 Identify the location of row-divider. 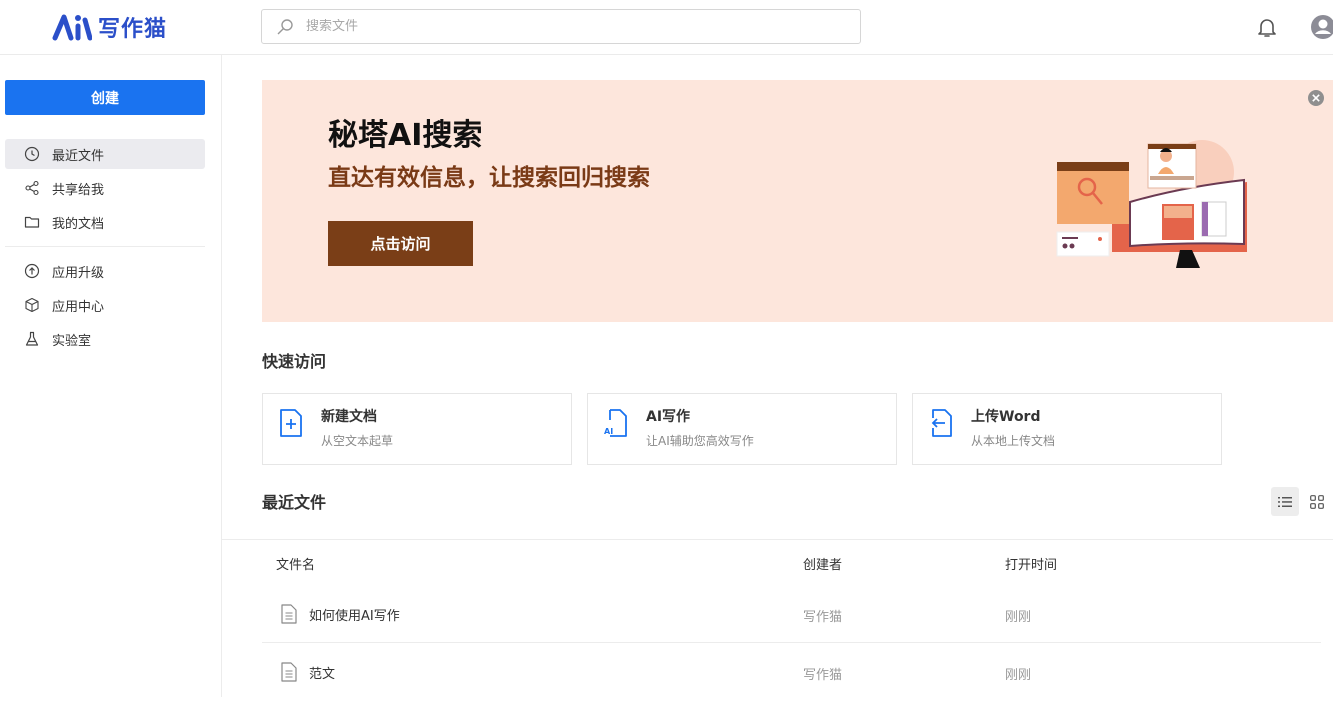
(791, 642).